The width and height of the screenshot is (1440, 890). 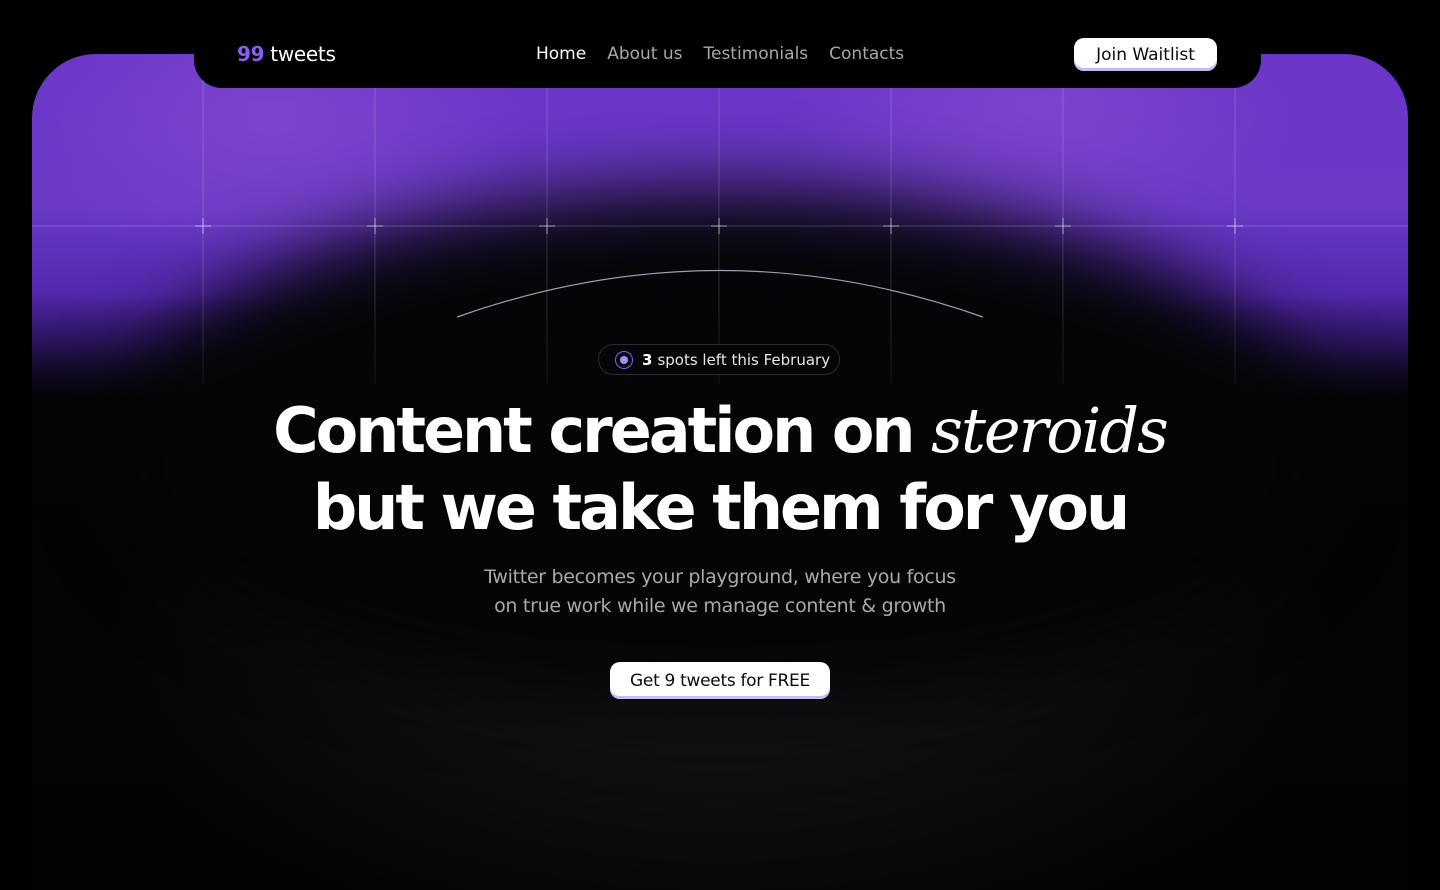 I want to click on join-waitlist-button: Join Waitlist, so click(x=1145, y=54).